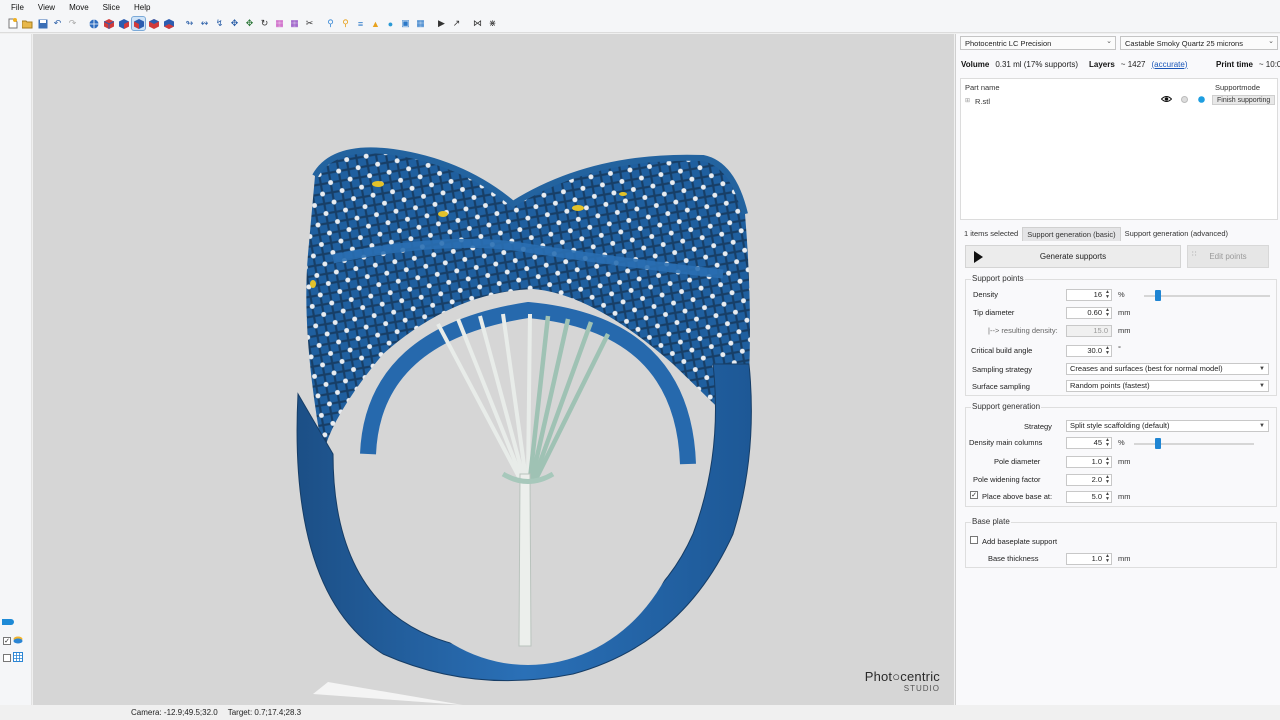 The height and width of the screenshot is (720, 1280). I want to click on density-columns-label: Density main columns, so click(1006, 442).